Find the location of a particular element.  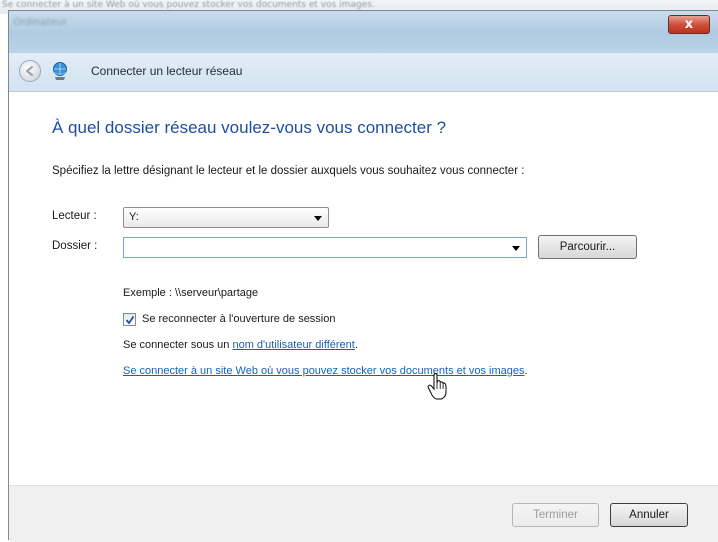

cancel-button: Annuler is located at coordinates (649, 515).